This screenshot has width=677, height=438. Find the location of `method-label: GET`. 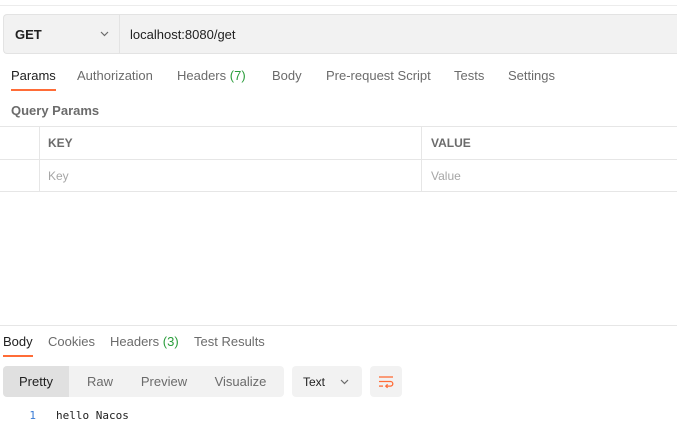

method-label: GET is located at coordinates (28, 34).